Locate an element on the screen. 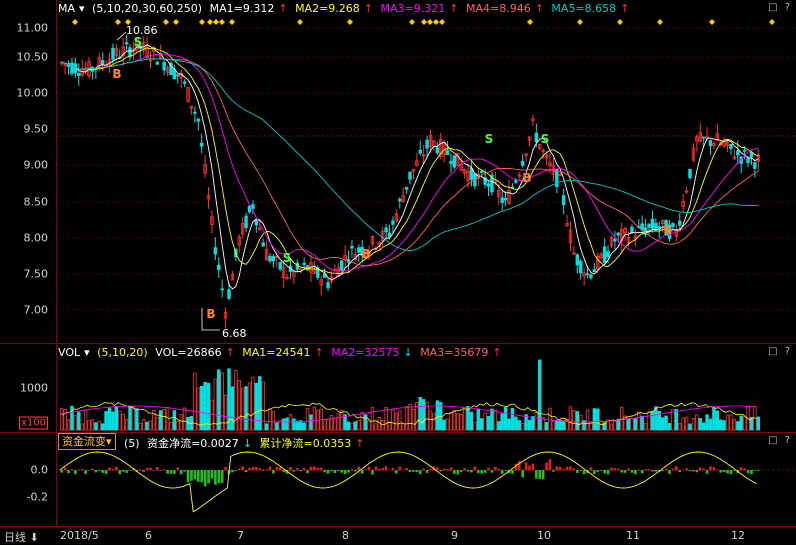  buy-signal: B is located at coordinates (365, 254).